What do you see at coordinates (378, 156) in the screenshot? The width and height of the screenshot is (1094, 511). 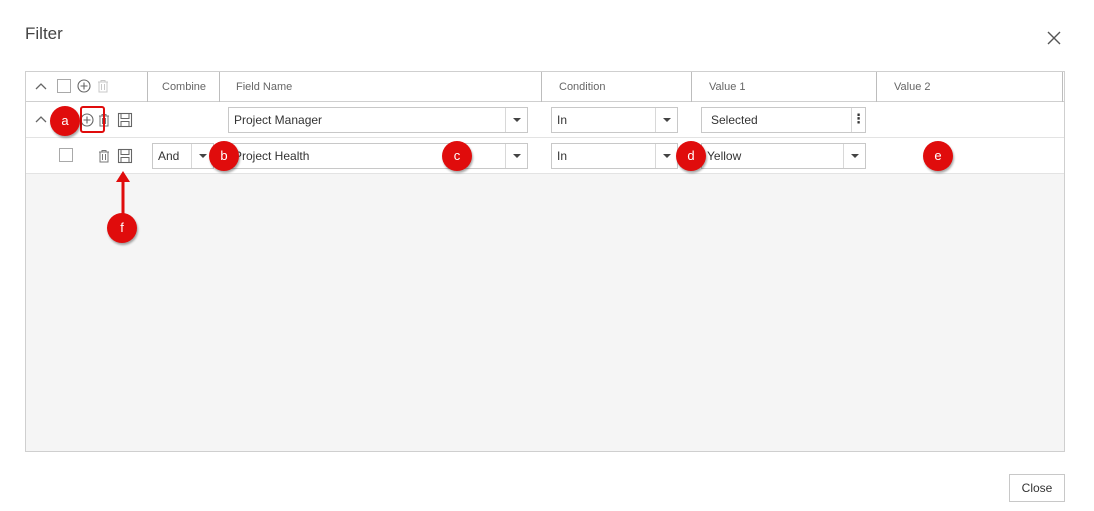 I see `field-name-select: Project Health` at bounding box center [378, 156].